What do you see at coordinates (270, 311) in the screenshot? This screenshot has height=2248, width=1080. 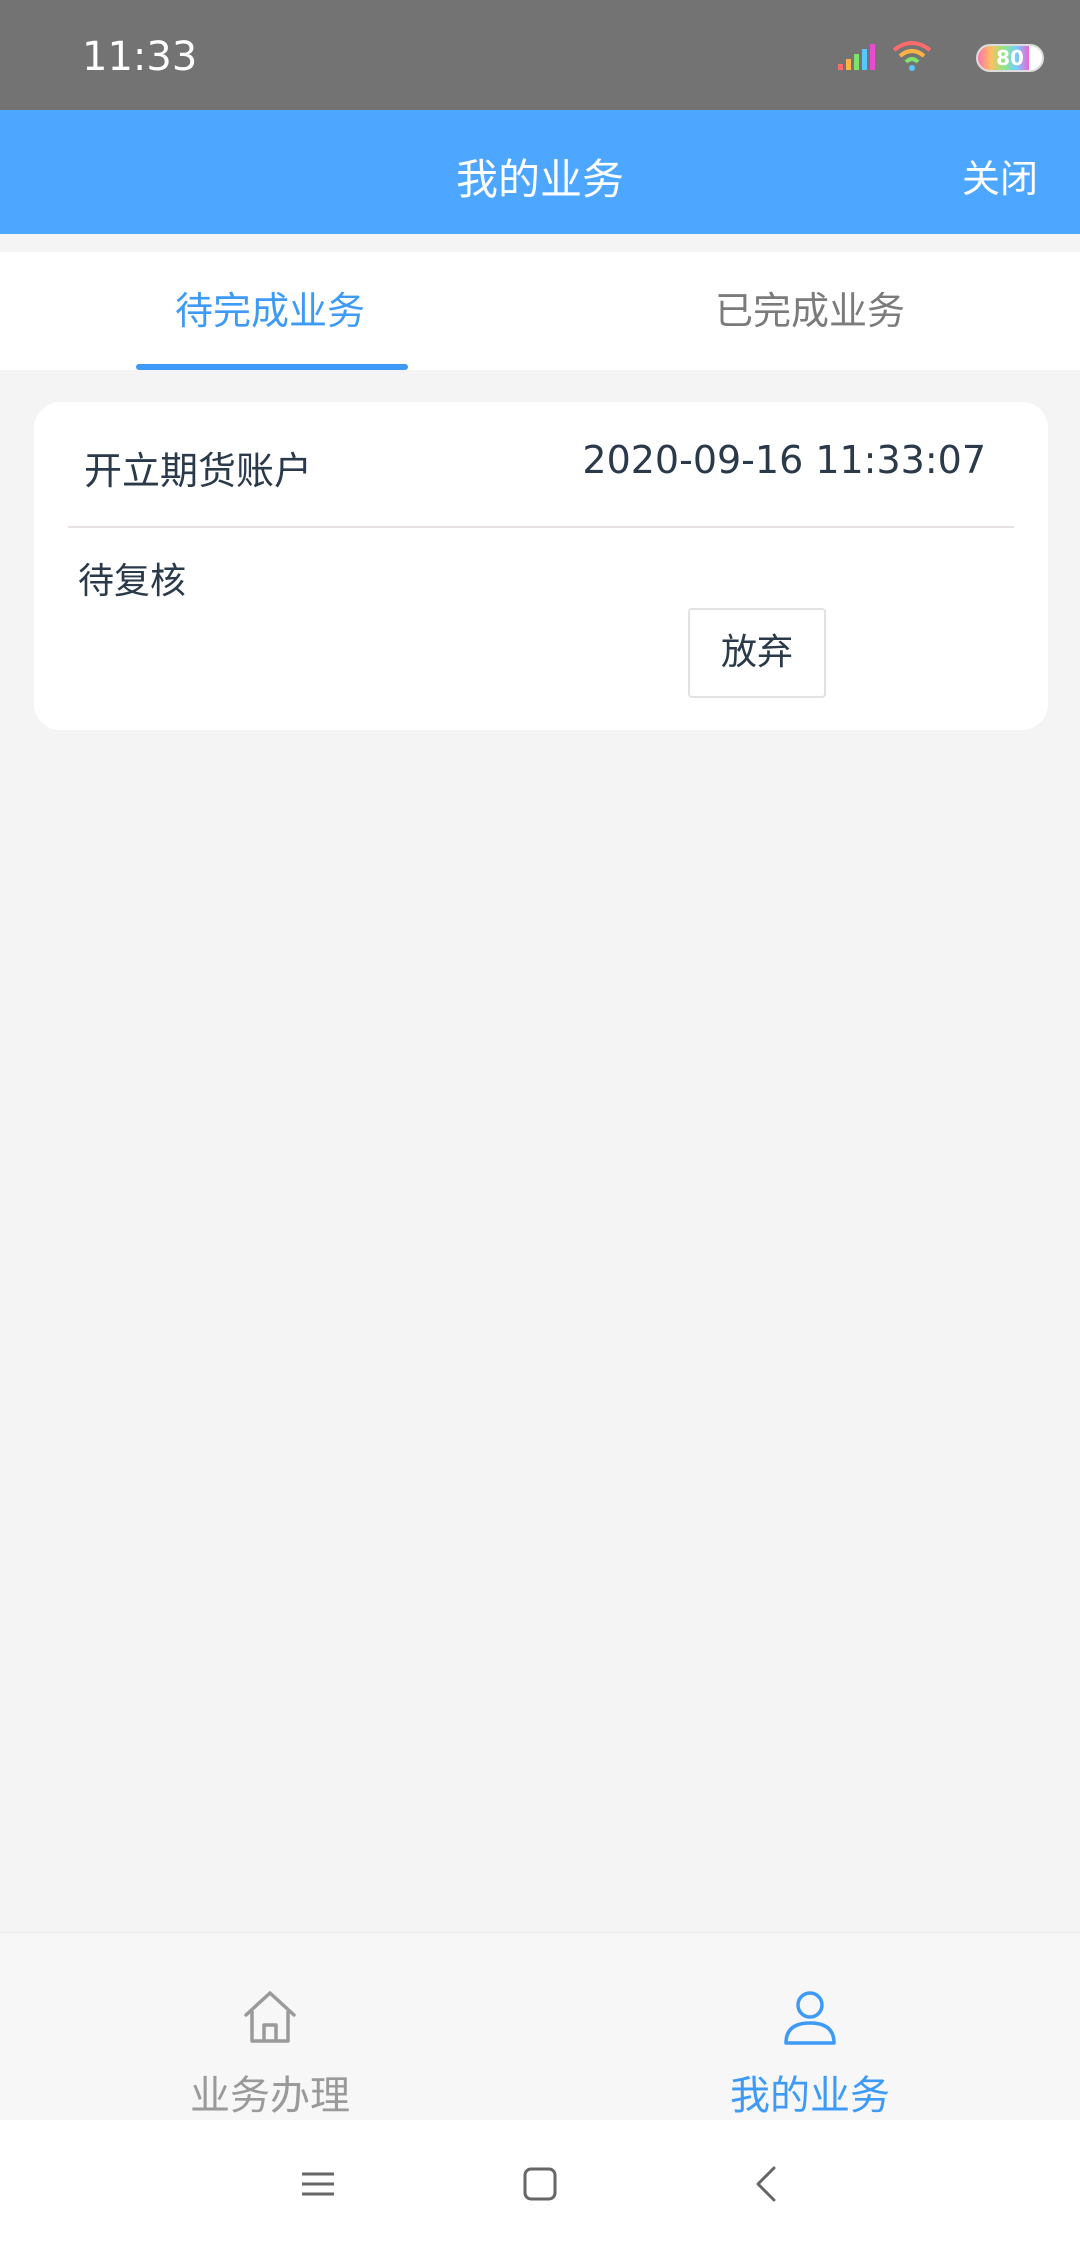 I see `tab-pending: 待完成业务` at bounding box center [270, 311].